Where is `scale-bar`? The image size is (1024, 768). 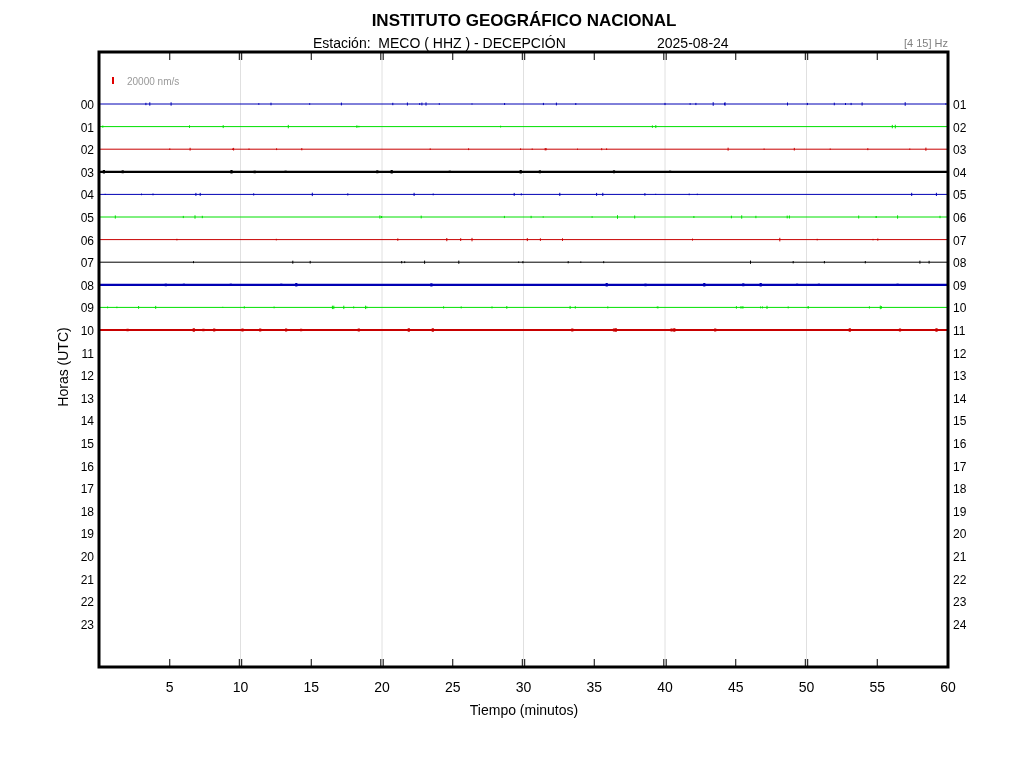
scale-bar is located at coordinates (113, 80).